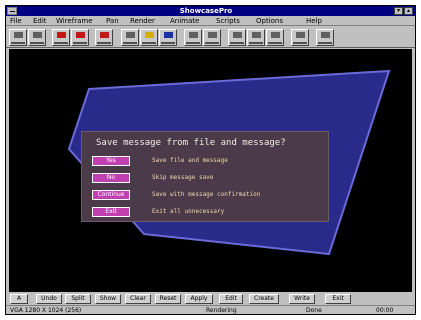 Image resolution: width=421 pixels, height=320 pixels. I want to click on exit-button: Exit, so click(111, 212).